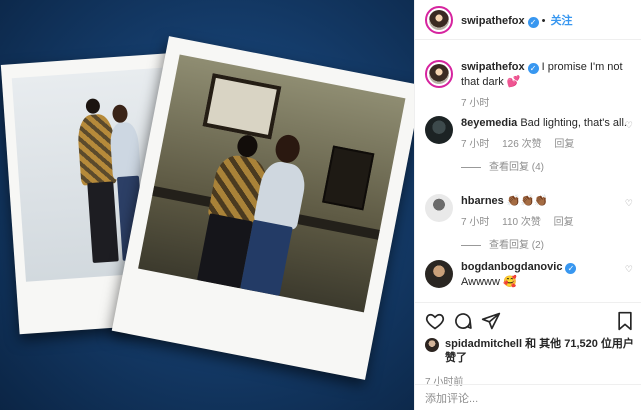  I want to click on caption-meta: 7 小时, so click(546, 103).